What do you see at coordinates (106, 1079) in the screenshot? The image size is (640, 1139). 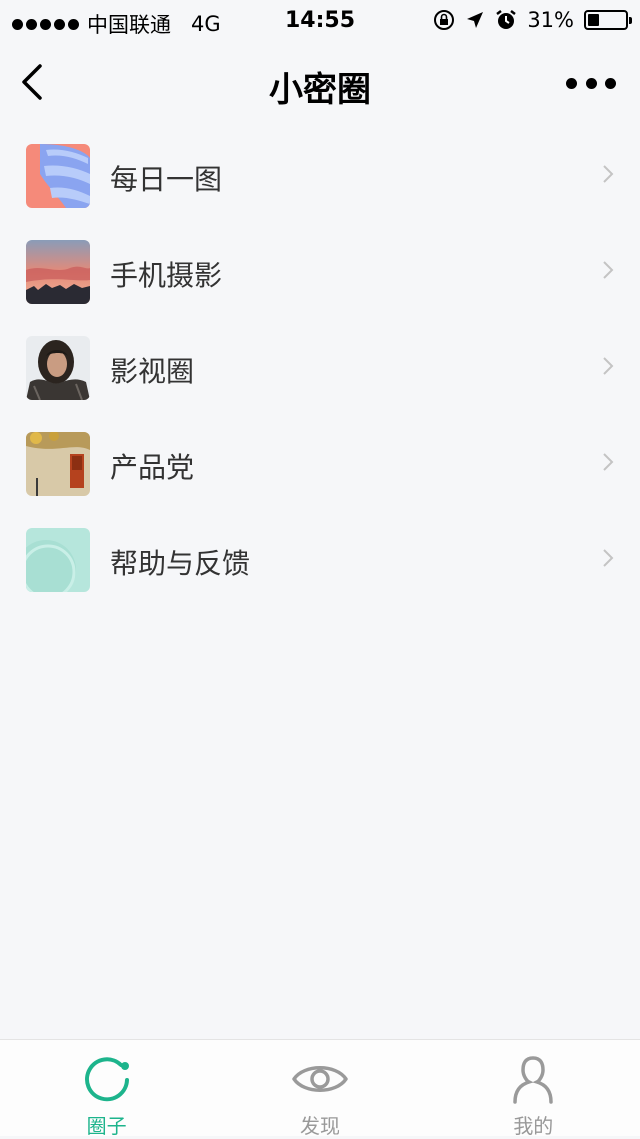 I see `circle-icon` at bounding box center [106, 1079].